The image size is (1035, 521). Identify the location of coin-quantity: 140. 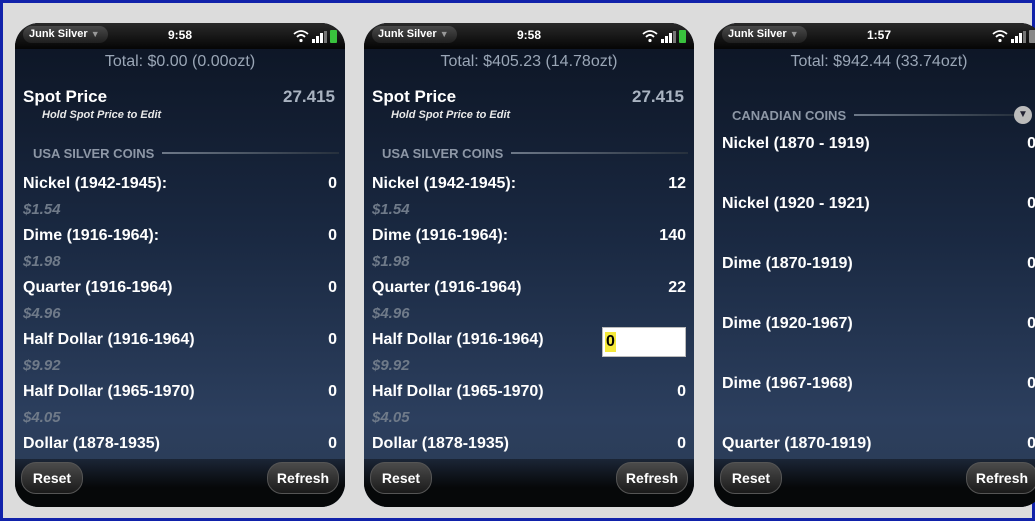
(672, 236).